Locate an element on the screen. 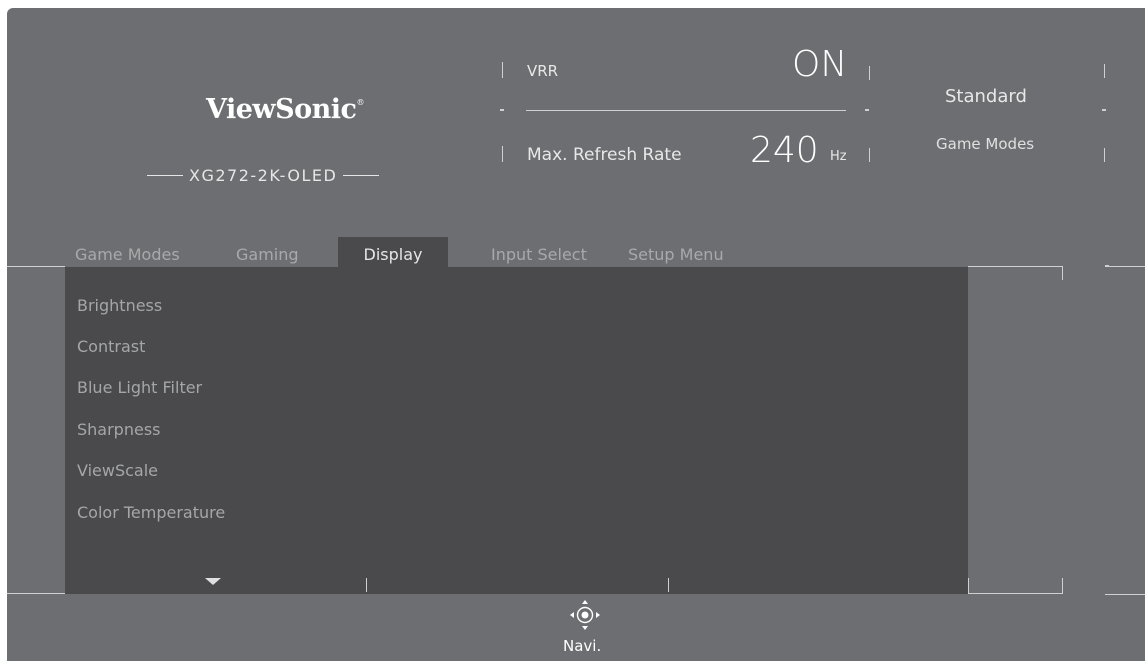 This screenshot has height=661, width=1145. joystick-icon is located at coordinates (585, 615).